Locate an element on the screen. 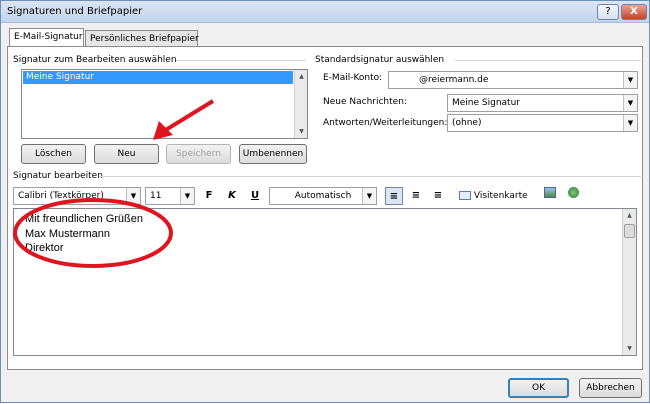 The image size is (650, 404). new-button: Neu is located at coordinates (126, 154).